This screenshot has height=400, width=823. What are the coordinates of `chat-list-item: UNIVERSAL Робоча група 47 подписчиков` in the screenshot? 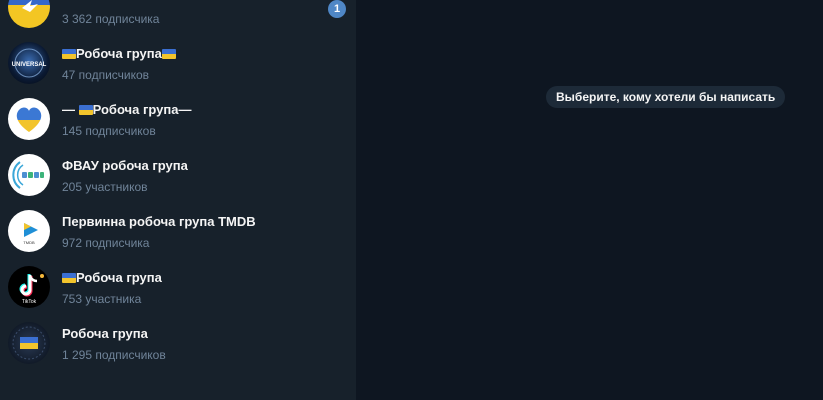 It's located at (178, 62).